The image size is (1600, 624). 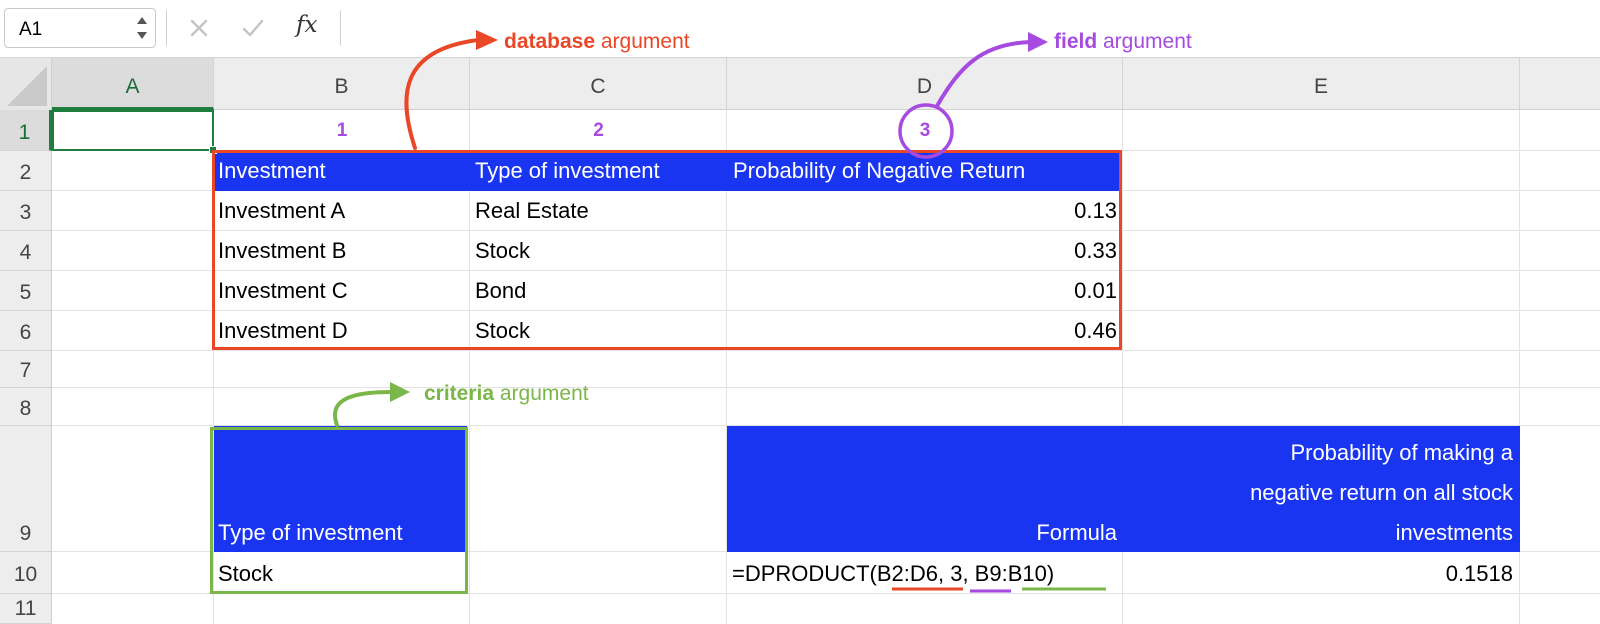 I want to click on field-number-3: 3, so click(x=925, y=130).